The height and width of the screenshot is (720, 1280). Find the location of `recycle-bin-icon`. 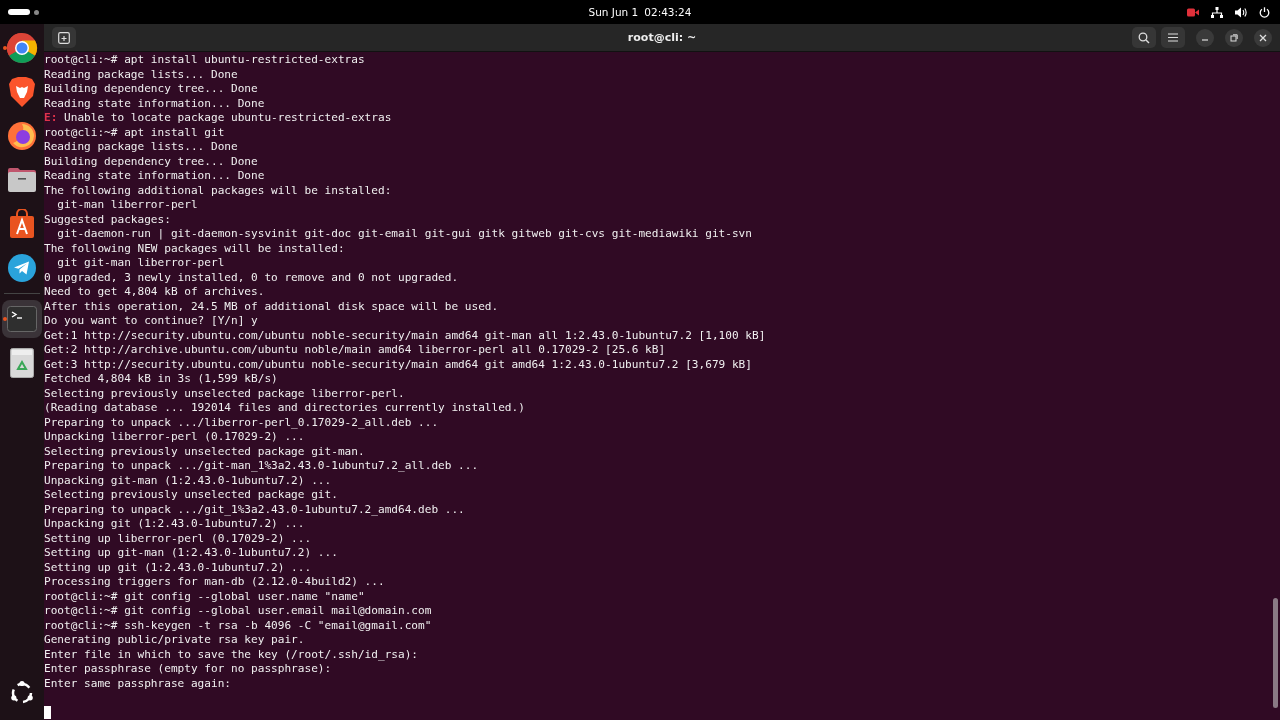

recycle-bin-icon is located at coordinates (22, 363).